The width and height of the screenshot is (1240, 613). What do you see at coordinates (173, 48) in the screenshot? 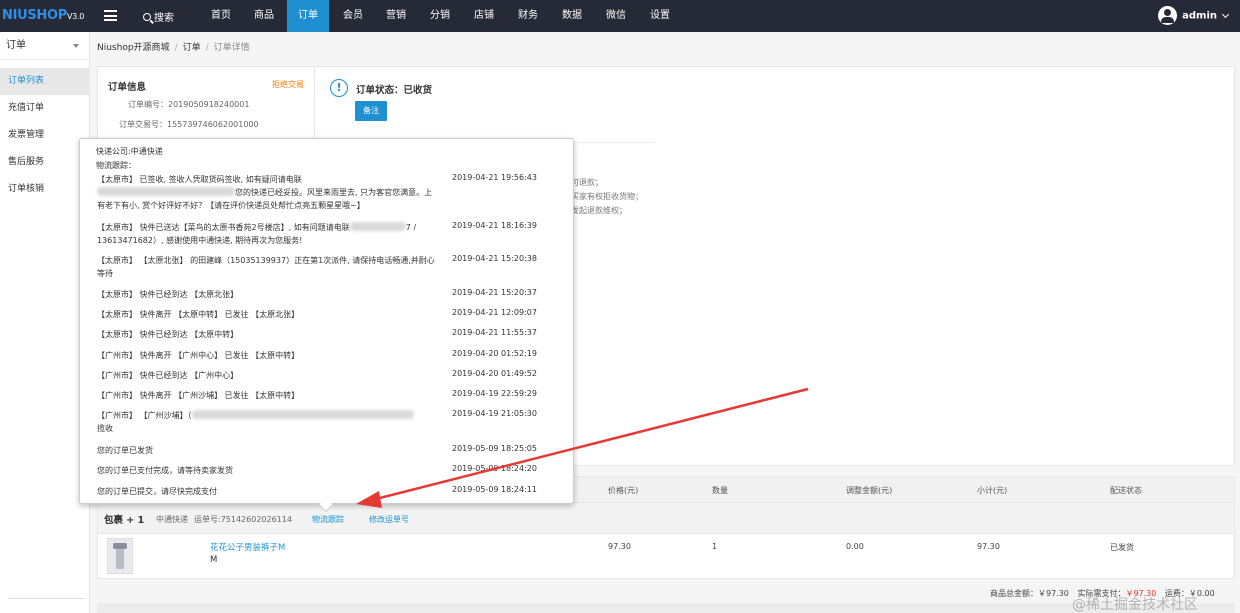
I see `breadcrumb: Niushop开源商城 / 订单 / 订单详情` at bounding box center [173, 48].